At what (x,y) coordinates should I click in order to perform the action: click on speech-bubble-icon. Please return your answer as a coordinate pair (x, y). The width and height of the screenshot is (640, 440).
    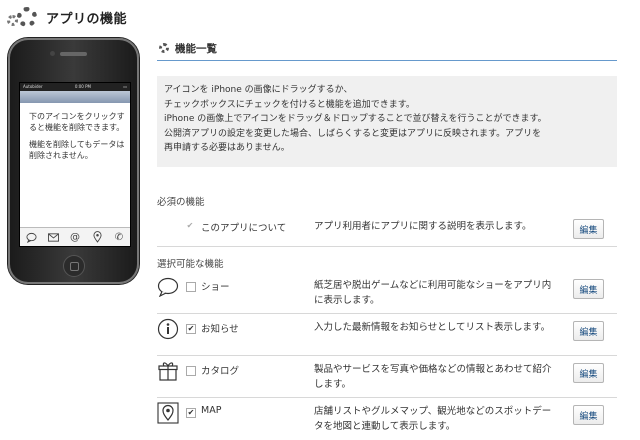
    Looking at the image, I should click on (168, 287).